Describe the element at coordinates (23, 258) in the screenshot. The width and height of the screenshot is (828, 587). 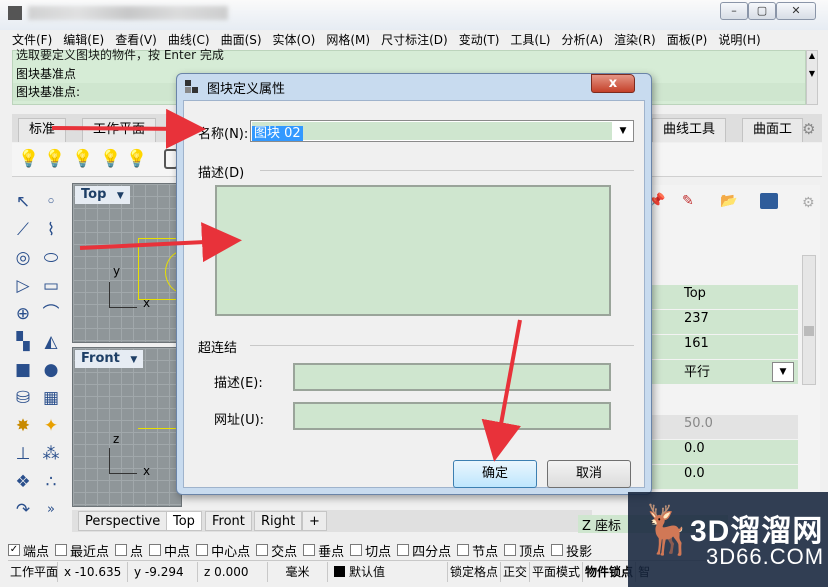
I see `circle-icon: ◎` at that location.